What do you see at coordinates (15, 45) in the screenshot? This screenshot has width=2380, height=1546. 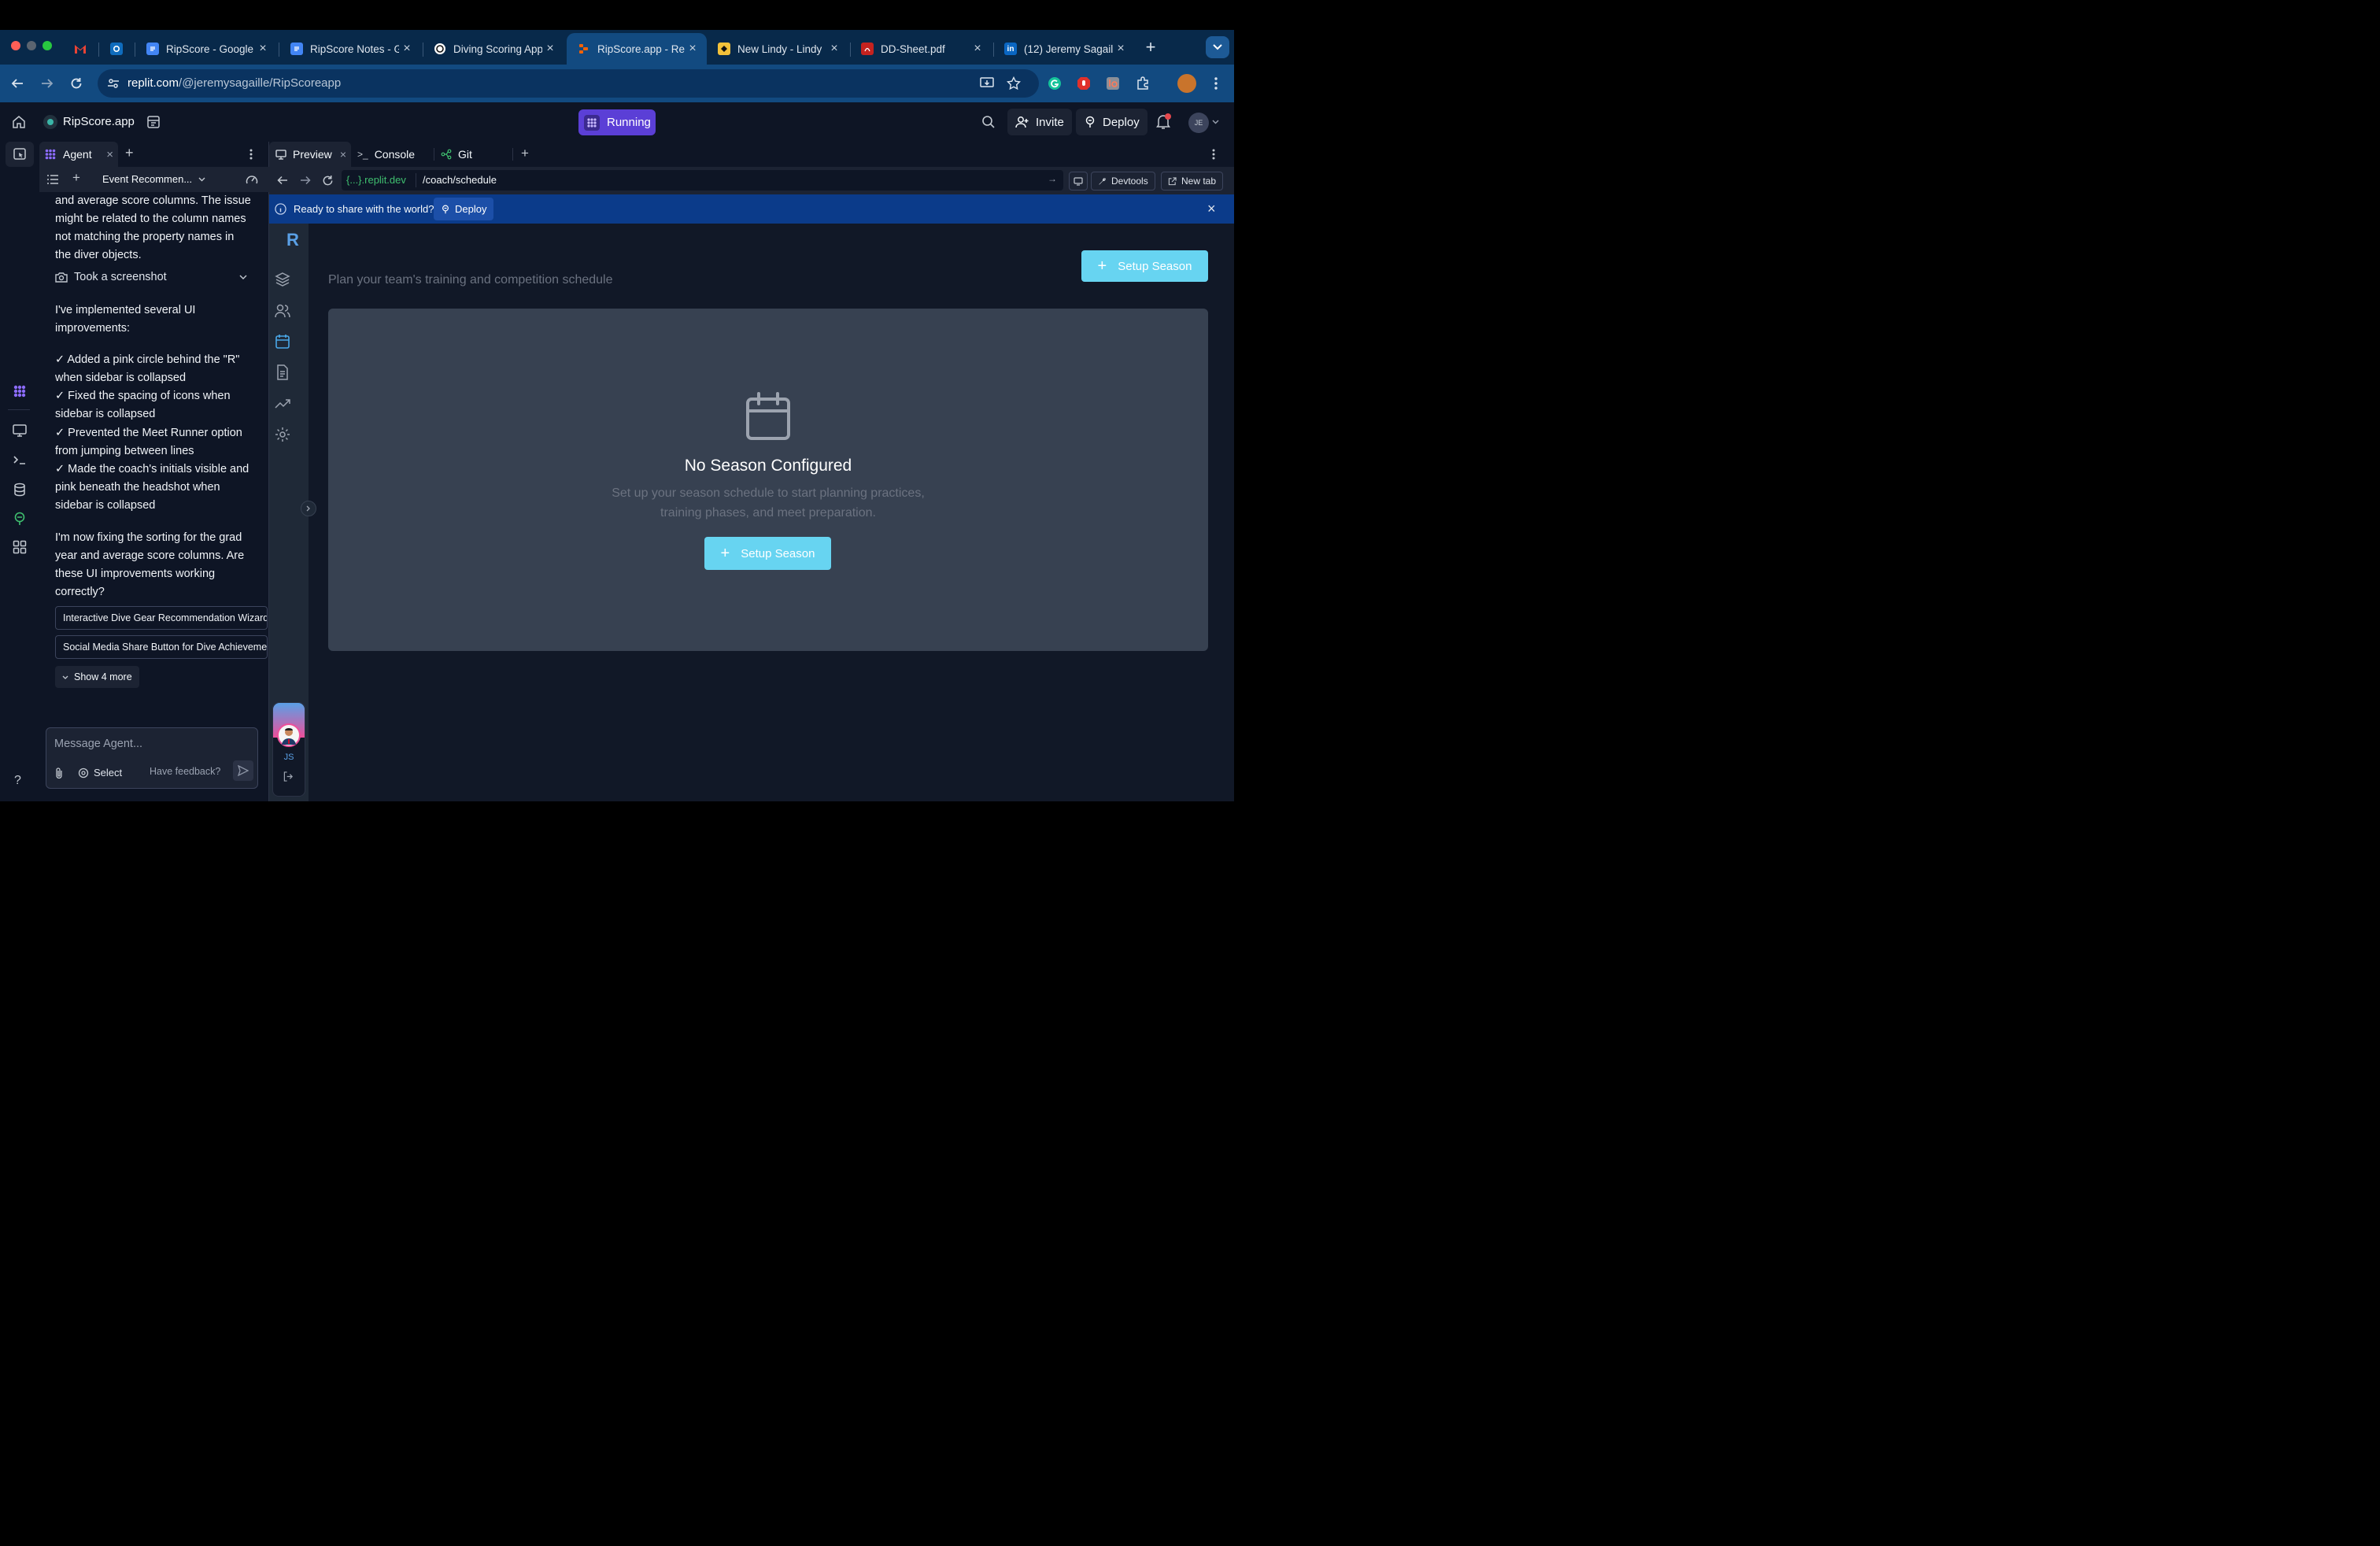 I see `window-close-button` at bounding box center [15, 45].